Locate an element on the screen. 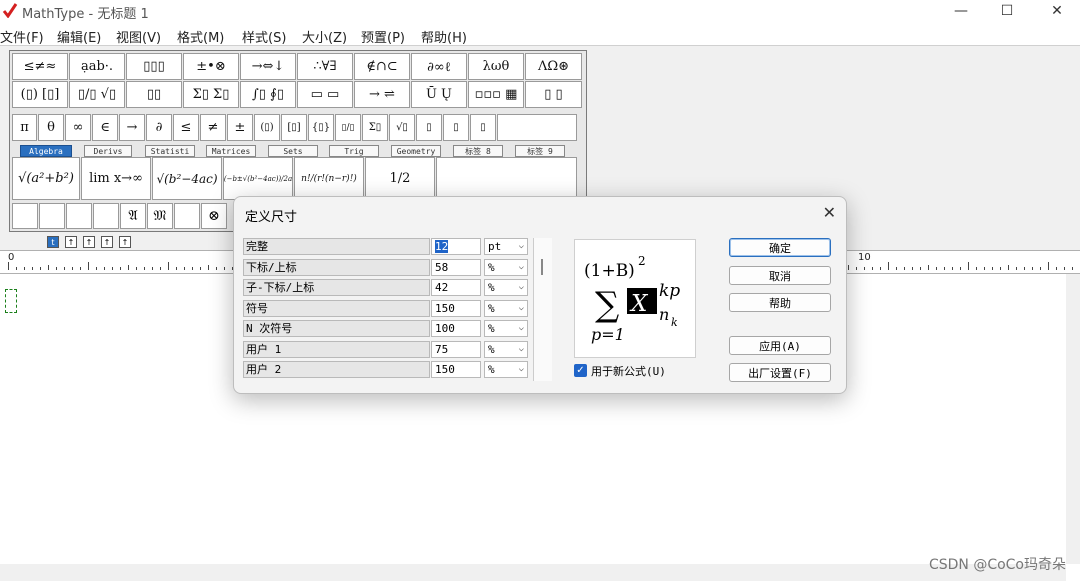  dialog-close-icon: ✕ is located at coordinates (829, 212).